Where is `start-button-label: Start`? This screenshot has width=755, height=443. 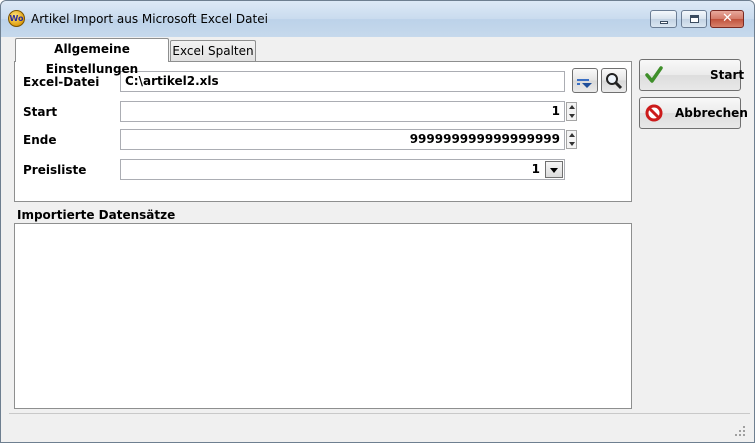 start-button-label: Start is located at coordinates (727, 75).